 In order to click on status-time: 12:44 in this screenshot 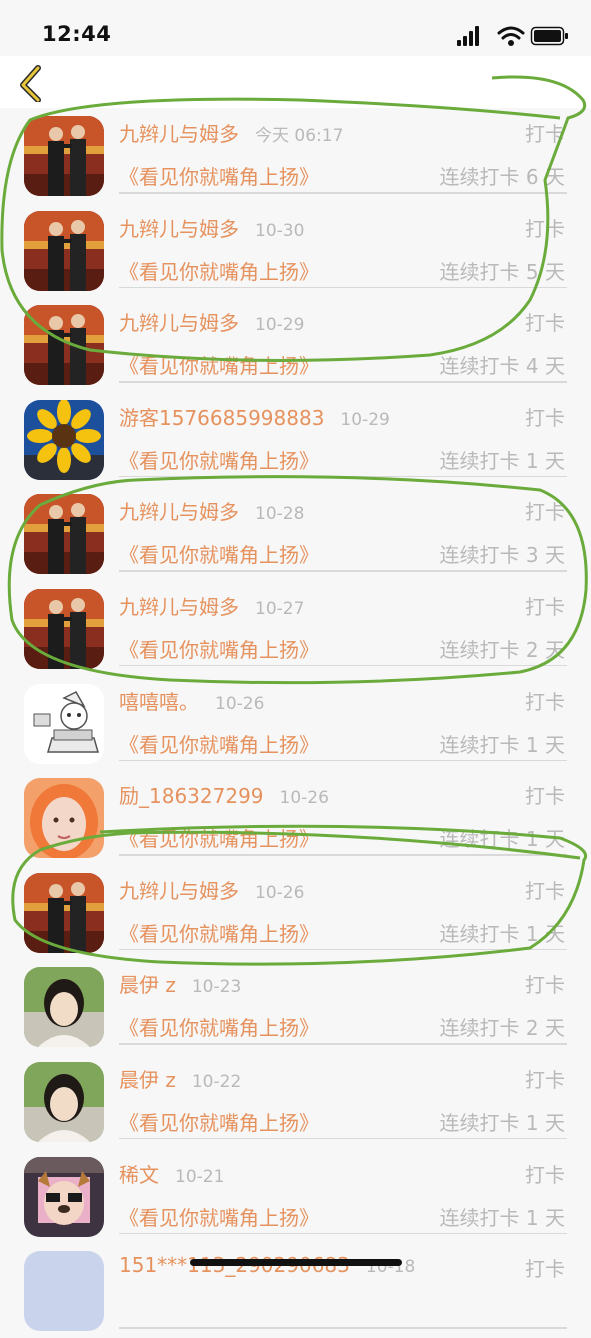, I will do `click(77, 34)`.